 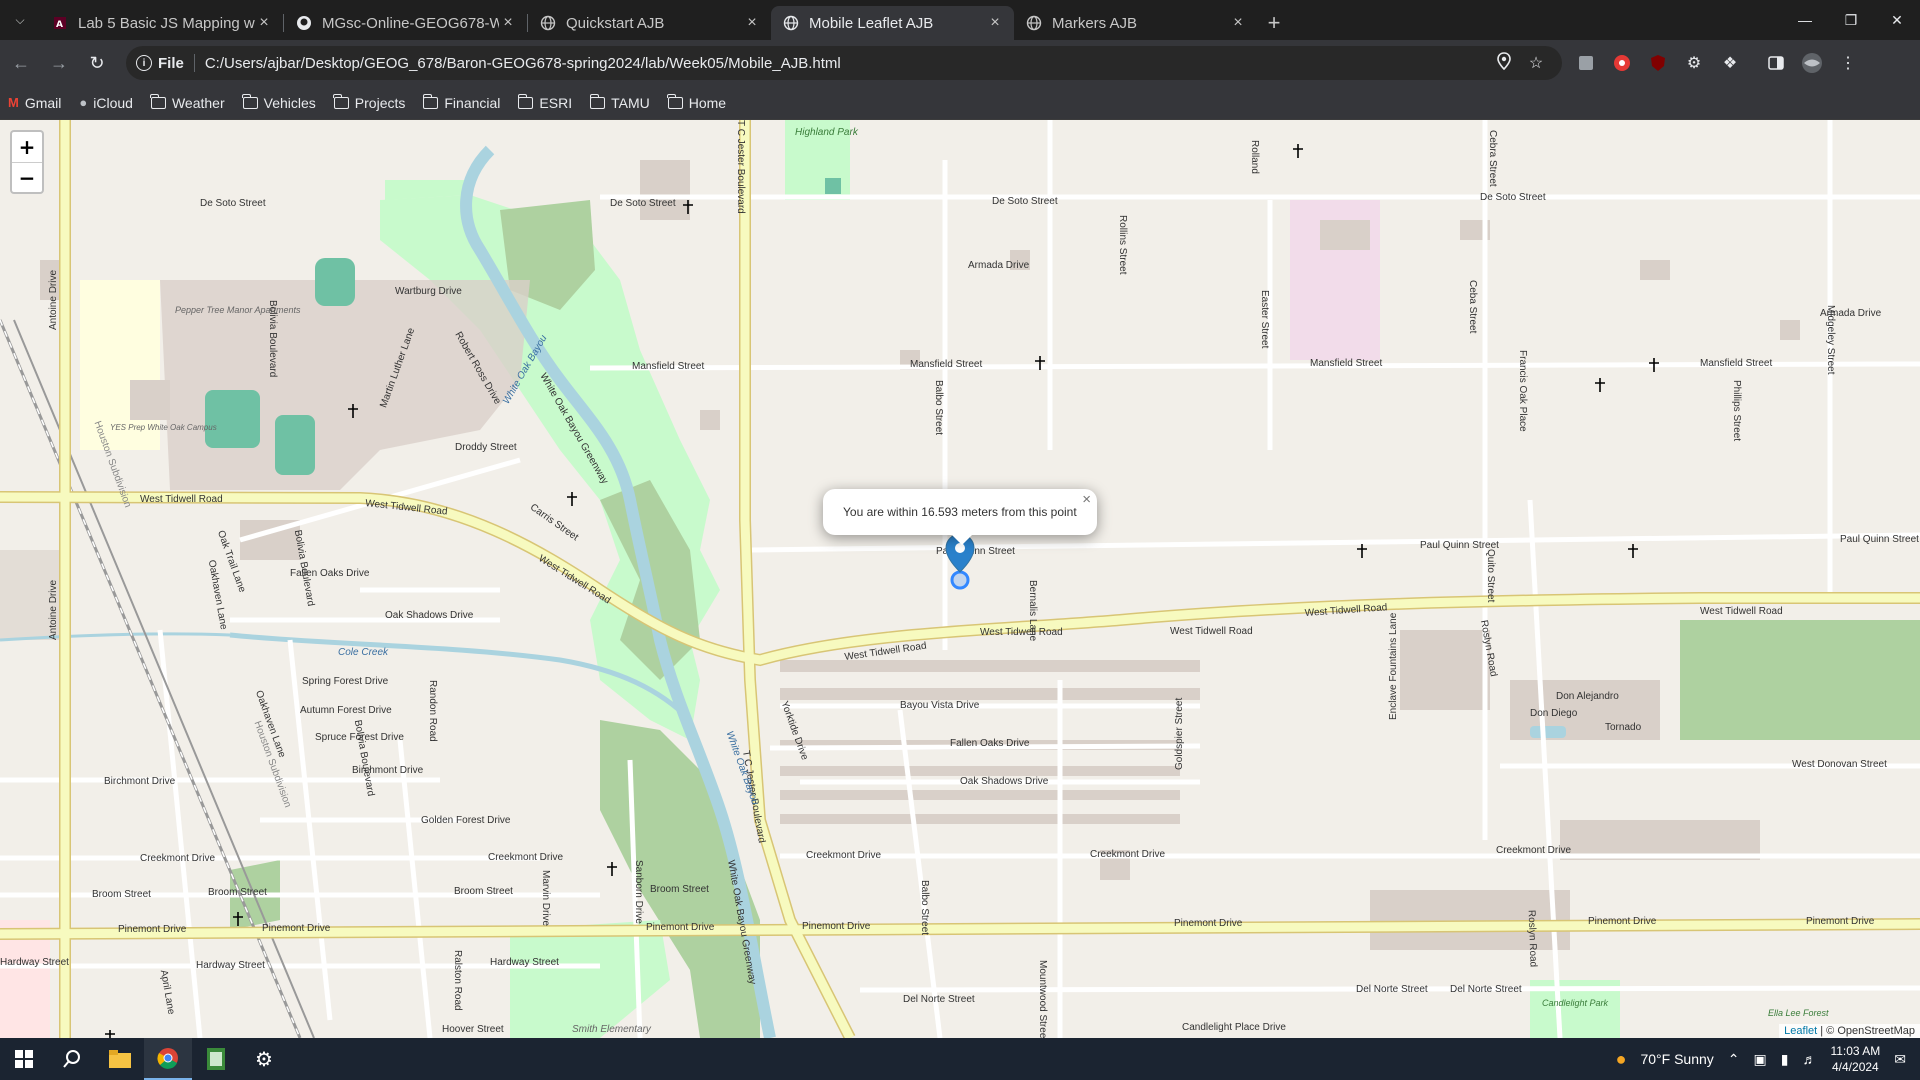 I want to click on info-icon: i, so click(x=144, y=63).